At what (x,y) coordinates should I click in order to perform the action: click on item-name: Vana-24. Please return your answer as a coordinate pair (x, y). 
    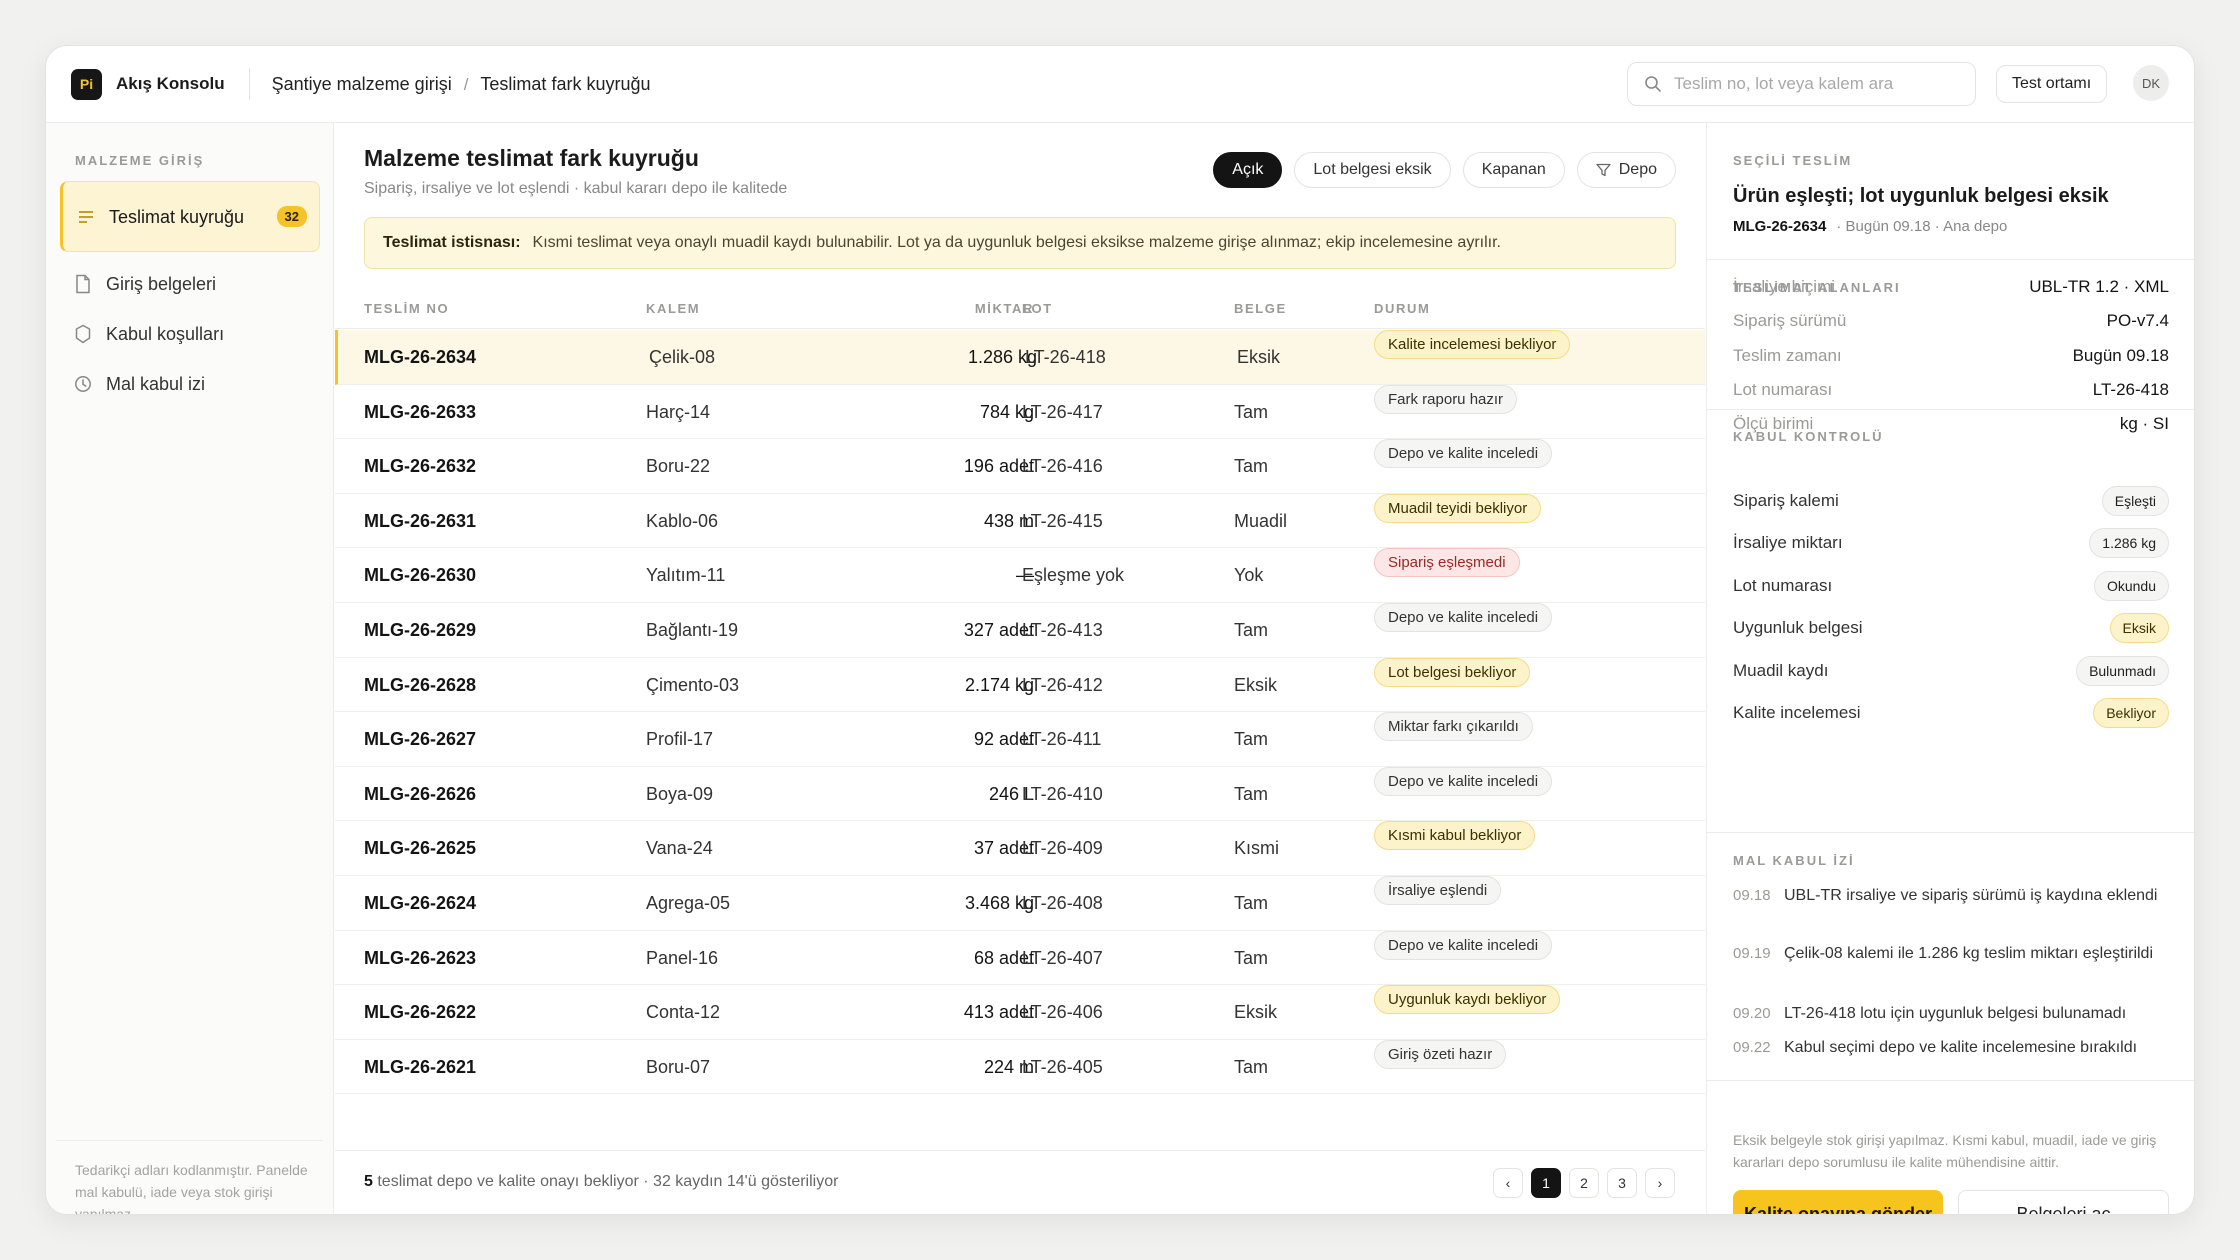
    Looking at the image, I should click on (679, 848).